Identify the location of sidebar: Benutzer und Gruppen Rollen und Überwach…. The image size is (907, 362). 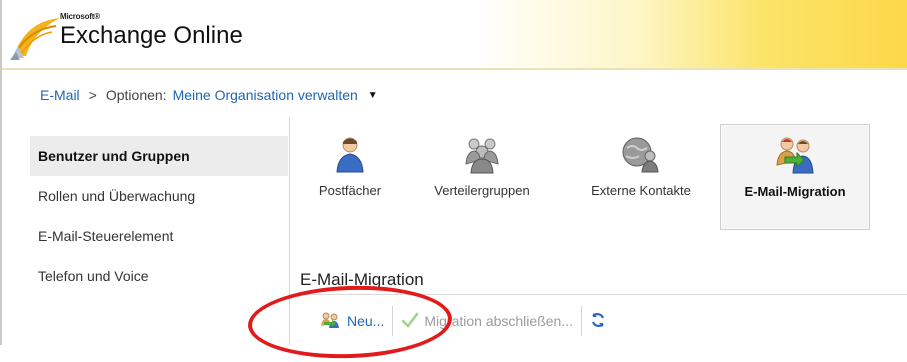
(159, 216).